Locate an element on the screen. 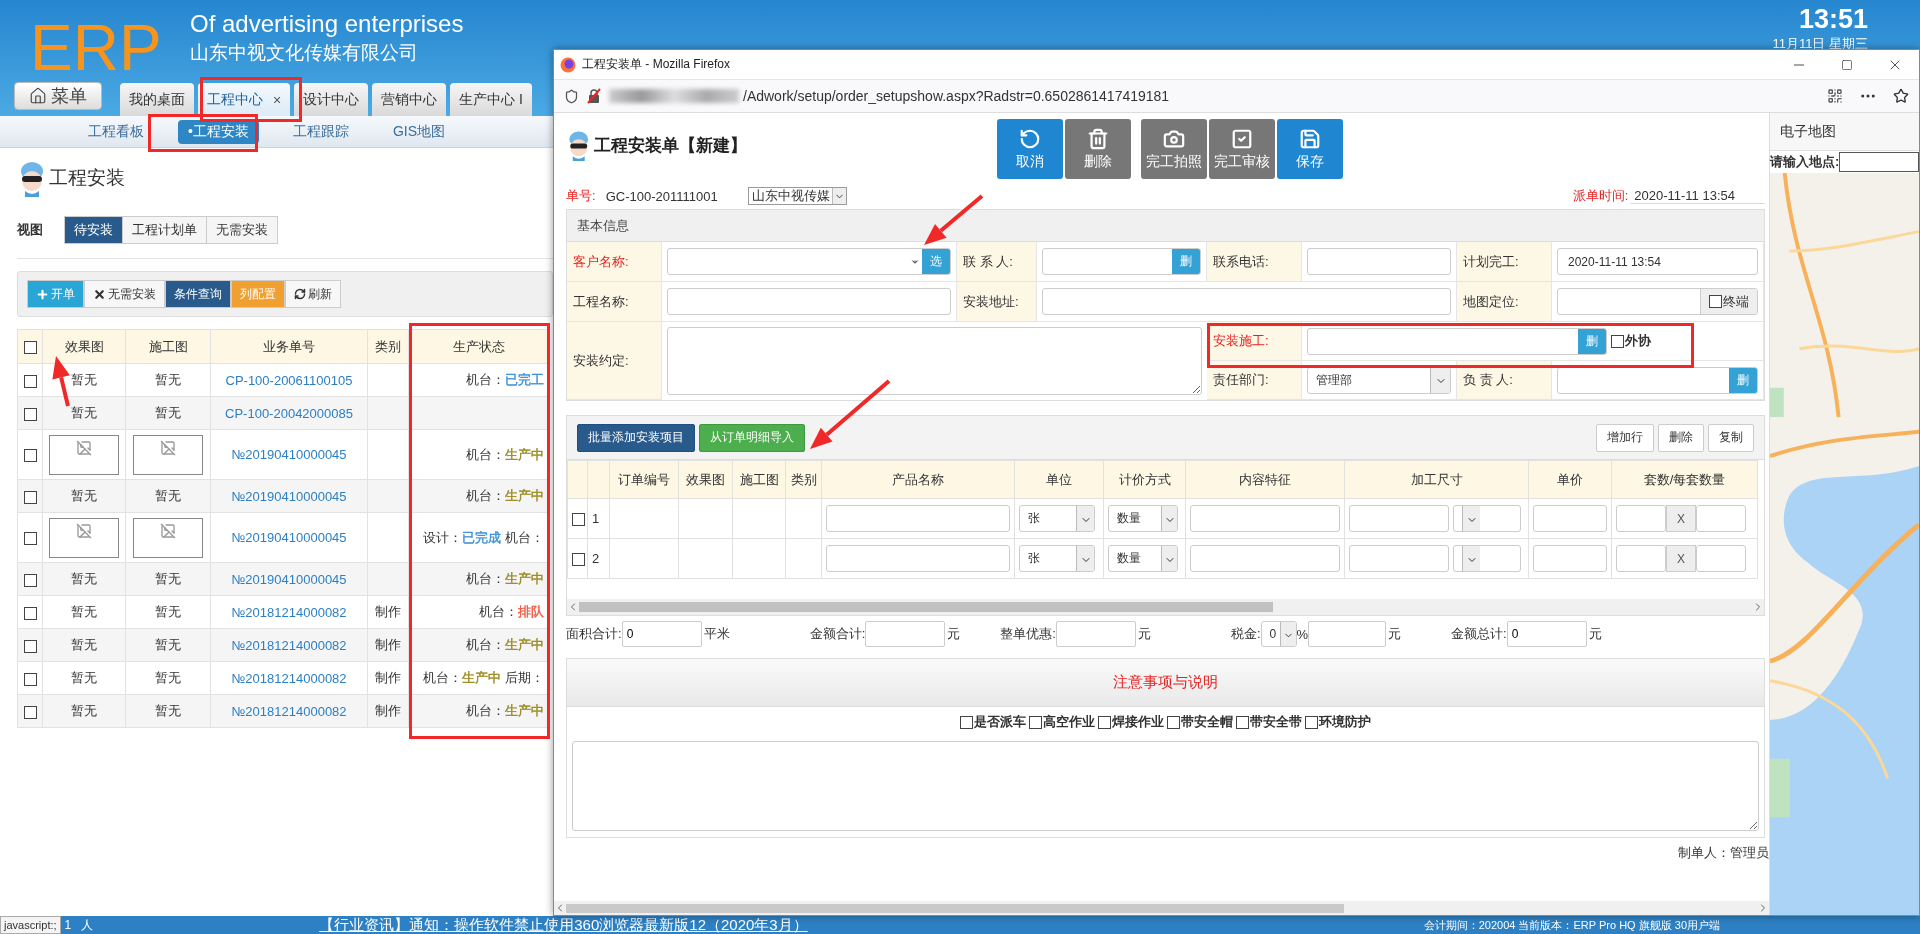 The image size is (1920, 934). url-text: /Adwork/setup/order_setupshow.aspx?Radstr=0.6502861417419181 is located at coordinates (956, 96).